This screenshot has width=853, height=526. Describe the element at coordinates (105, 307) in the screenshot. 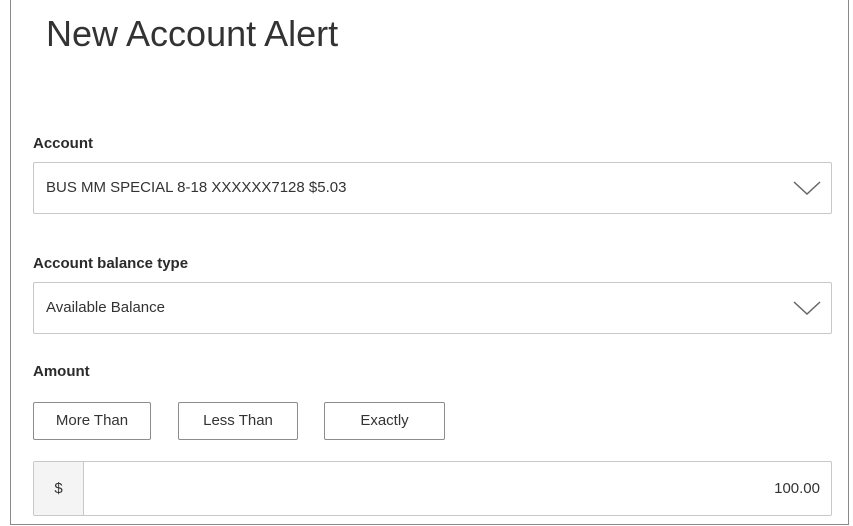

I see `balance-type-selected-value: Available Balance` at that location.